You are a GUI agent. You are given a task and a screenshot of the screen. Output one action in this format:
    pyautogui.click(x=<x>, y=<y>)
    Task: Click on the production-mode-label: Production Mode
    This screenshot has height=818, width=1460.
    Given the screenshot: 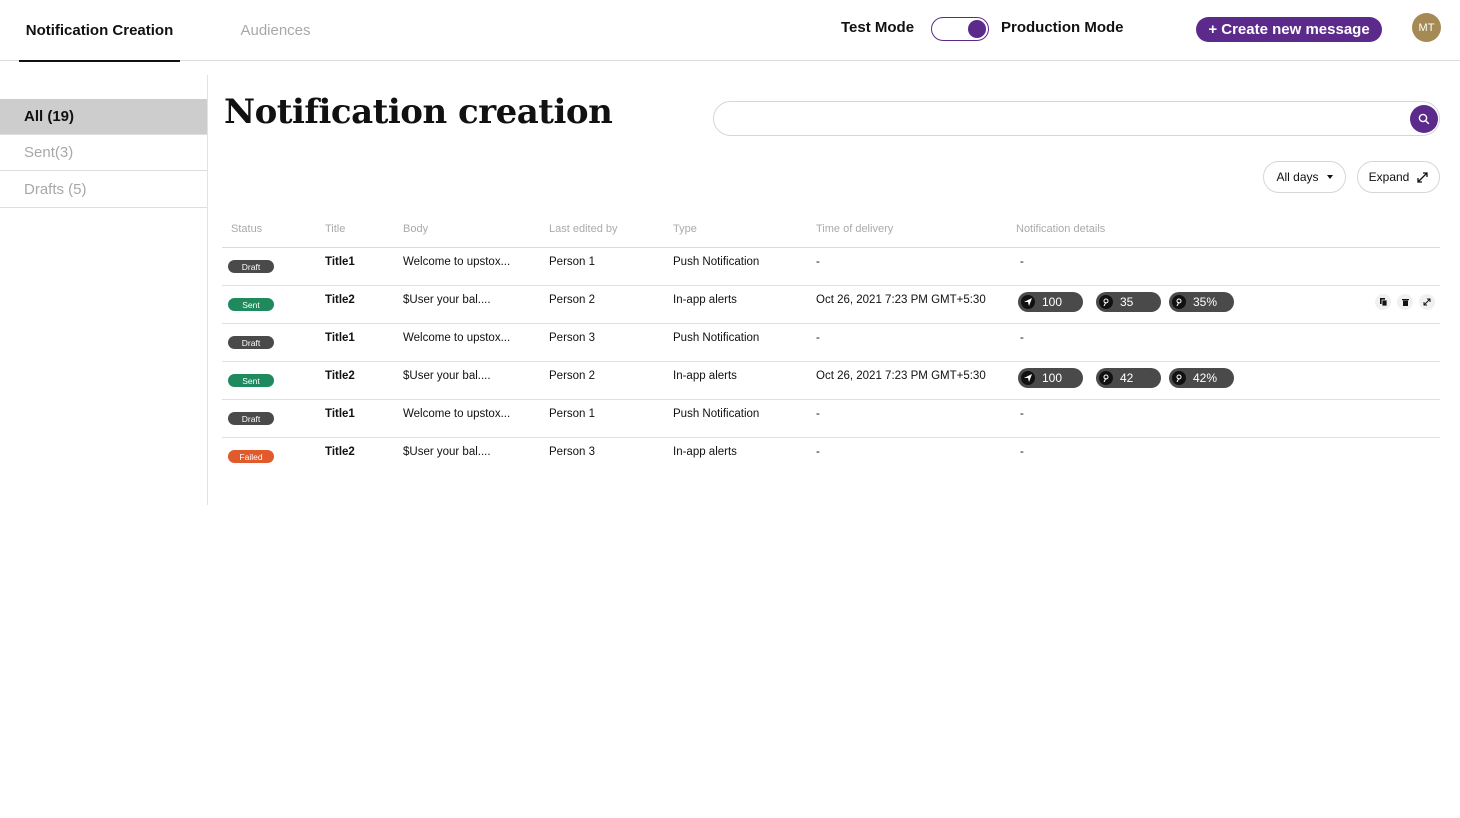 What is the action you would take?
    pyautogui.click(x=1062, y=27)
    